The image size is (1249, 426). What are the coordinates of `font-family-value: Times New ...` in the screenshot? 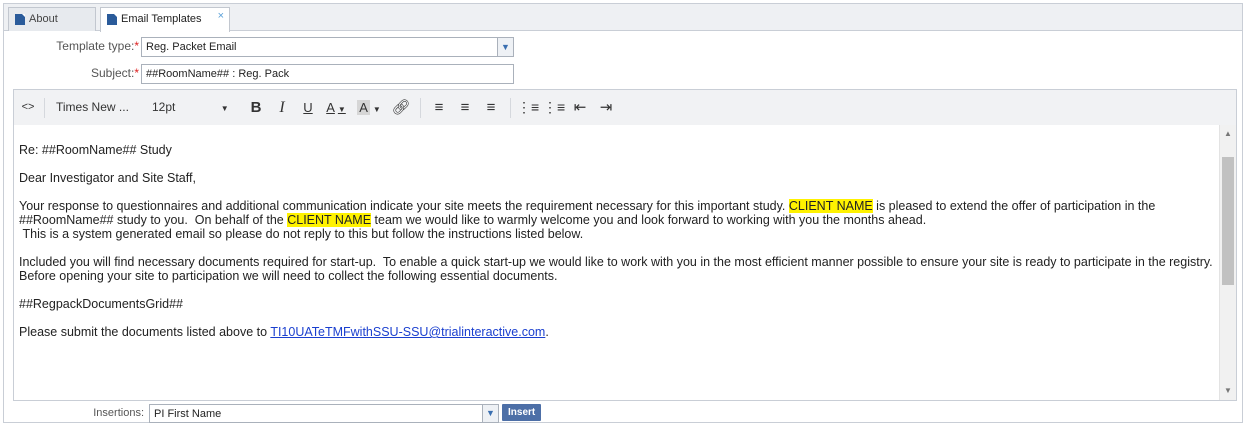 It's located at (92, 107).